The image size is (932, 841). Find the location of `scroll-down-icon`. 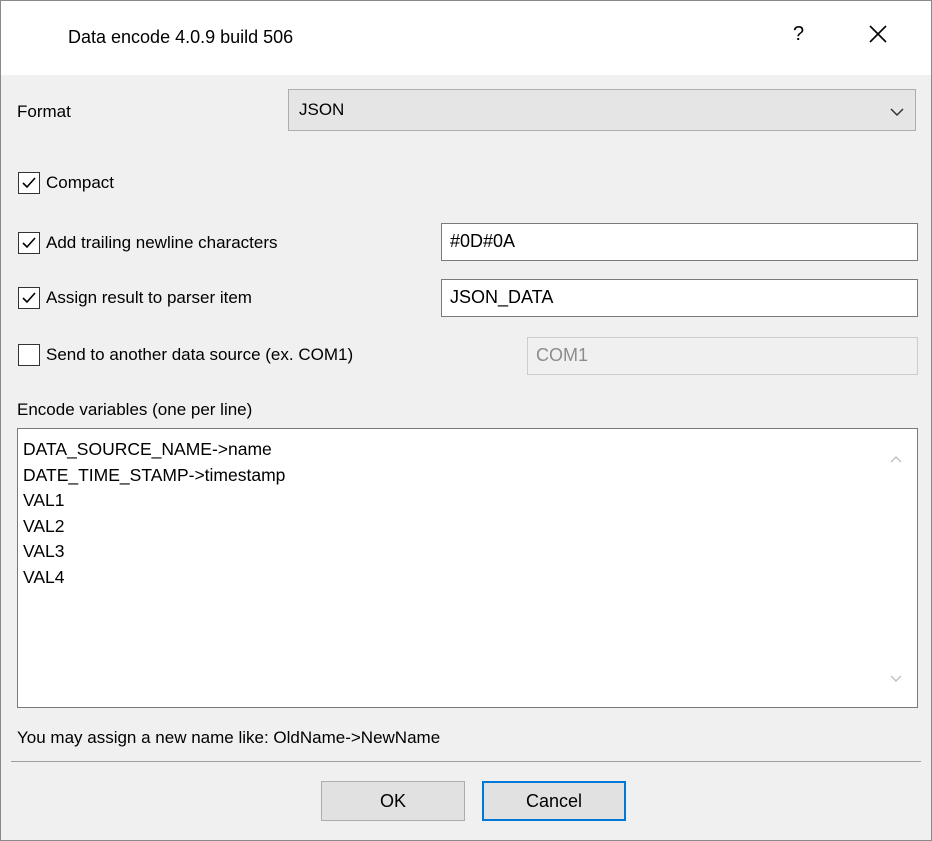

scroll-down-icon is located at coordinates (896, 679).